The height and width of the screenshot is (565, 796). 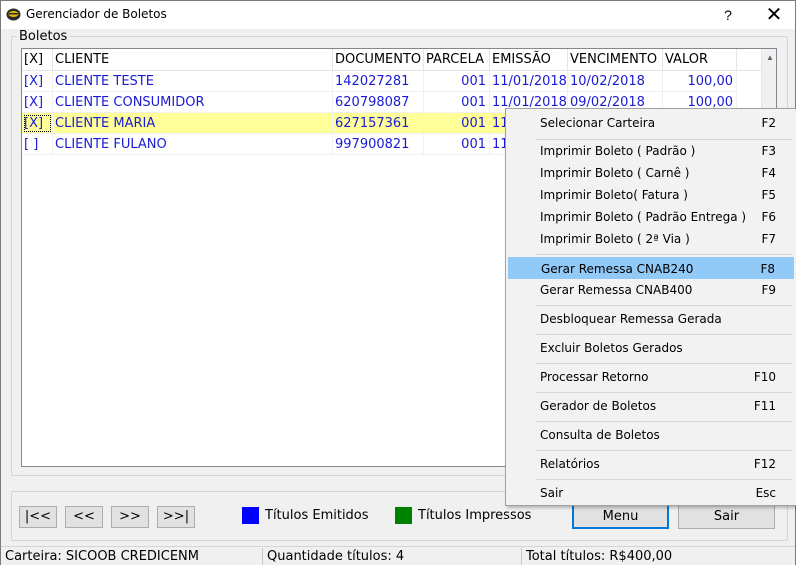 I want to click on menu-item-imprimir-fatura: Imprimir Boleto( Fatura ) F5, so click(x=651, y=195).